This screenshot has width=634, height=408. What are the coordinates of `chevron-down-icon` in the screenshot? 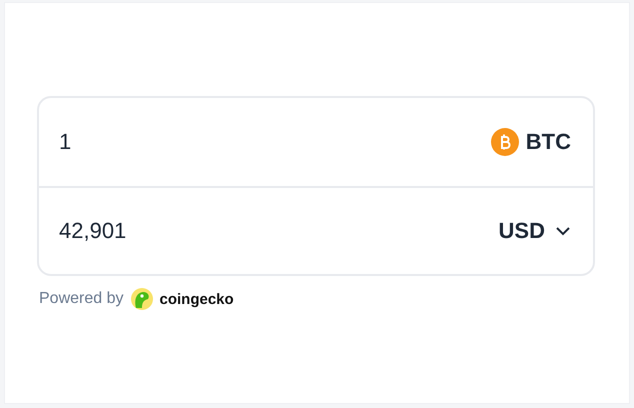 It's located at (563, 231).